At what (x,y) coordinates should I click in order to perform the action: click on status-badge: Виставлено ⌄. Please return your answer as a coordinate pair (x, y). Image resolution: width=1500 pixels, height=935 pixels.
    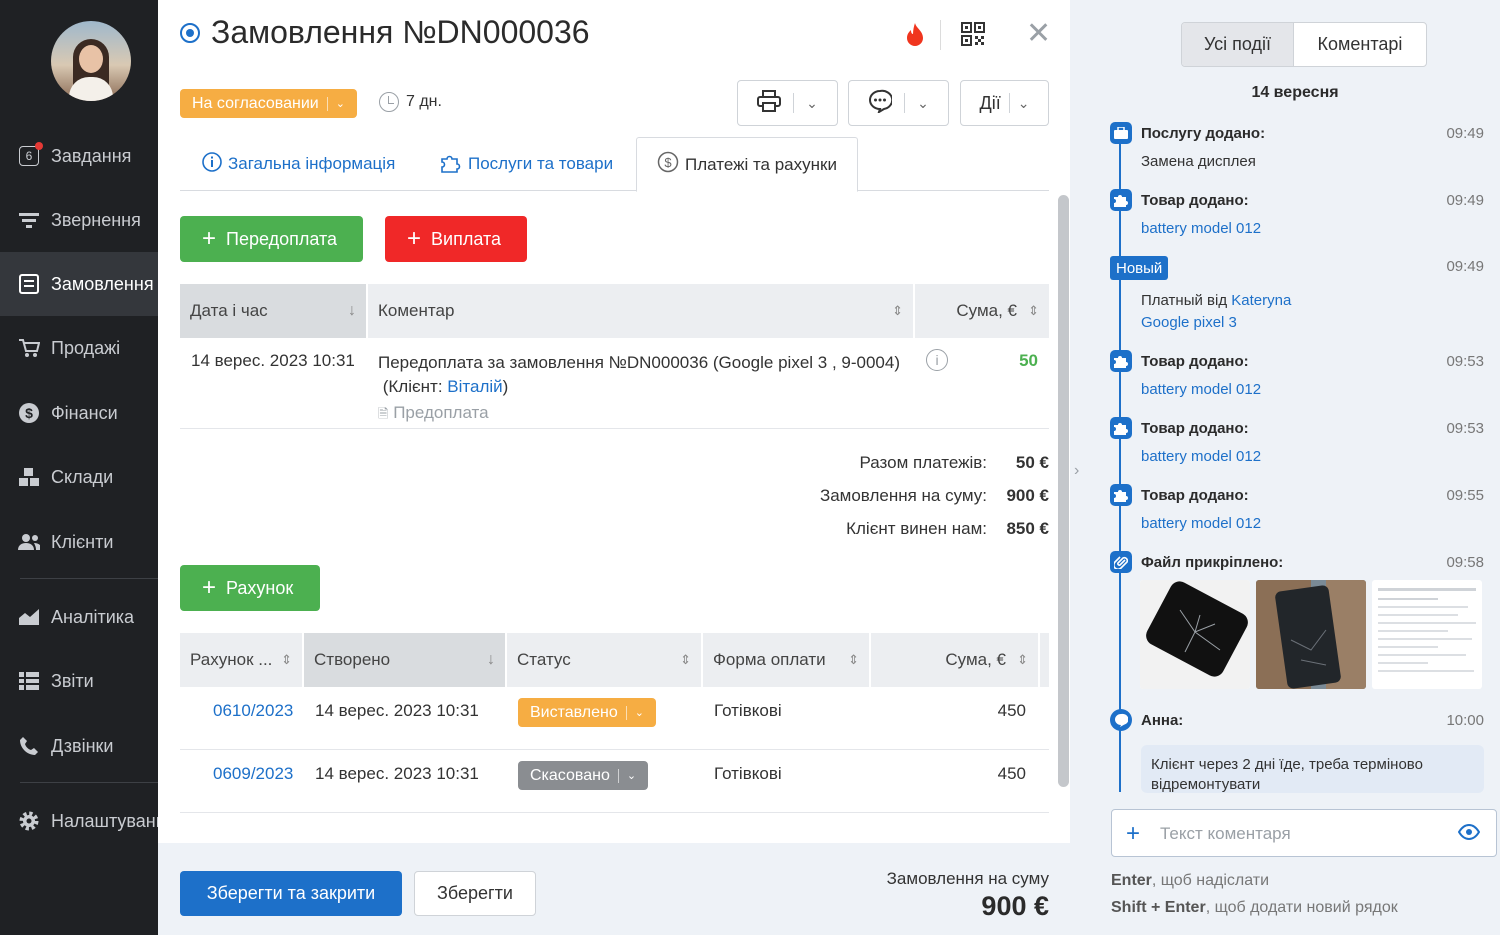
    Looking at the image, I should click on (587, 712).